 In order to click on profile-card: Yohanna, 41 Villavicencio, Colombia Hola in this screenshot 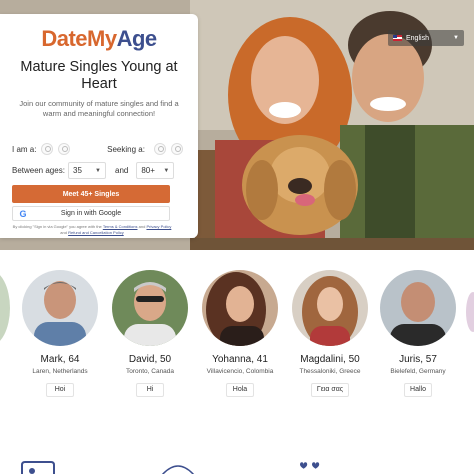, I will do `click(240, 329)`.